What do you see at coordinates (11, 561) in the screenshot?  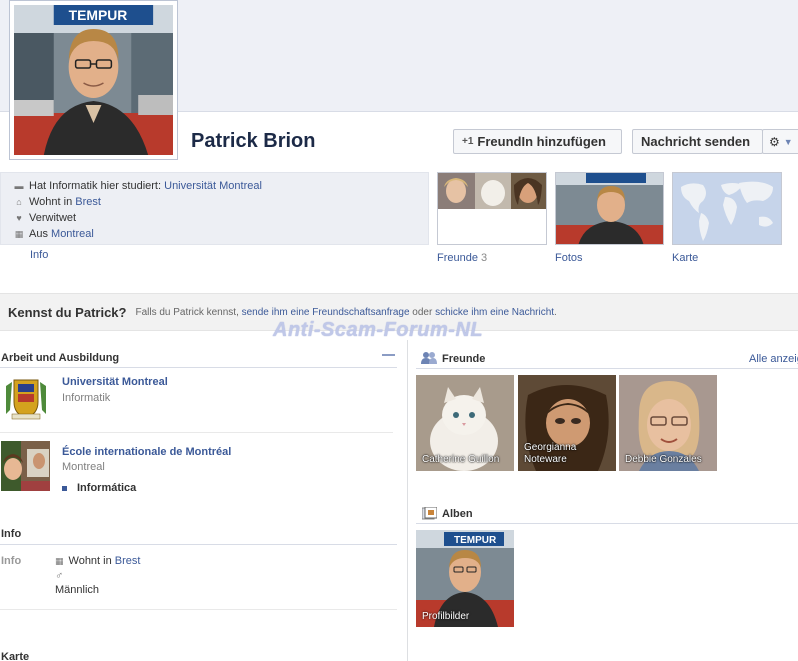 I see `info-label: Info` at bounding box center [11, 561].